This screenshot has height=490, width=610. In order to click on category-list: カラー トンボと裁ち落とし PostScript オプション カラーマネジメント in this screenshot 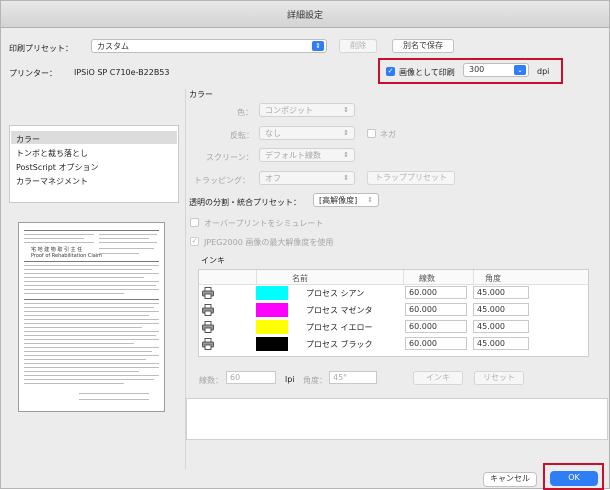, I will do `click(94, 164)`.